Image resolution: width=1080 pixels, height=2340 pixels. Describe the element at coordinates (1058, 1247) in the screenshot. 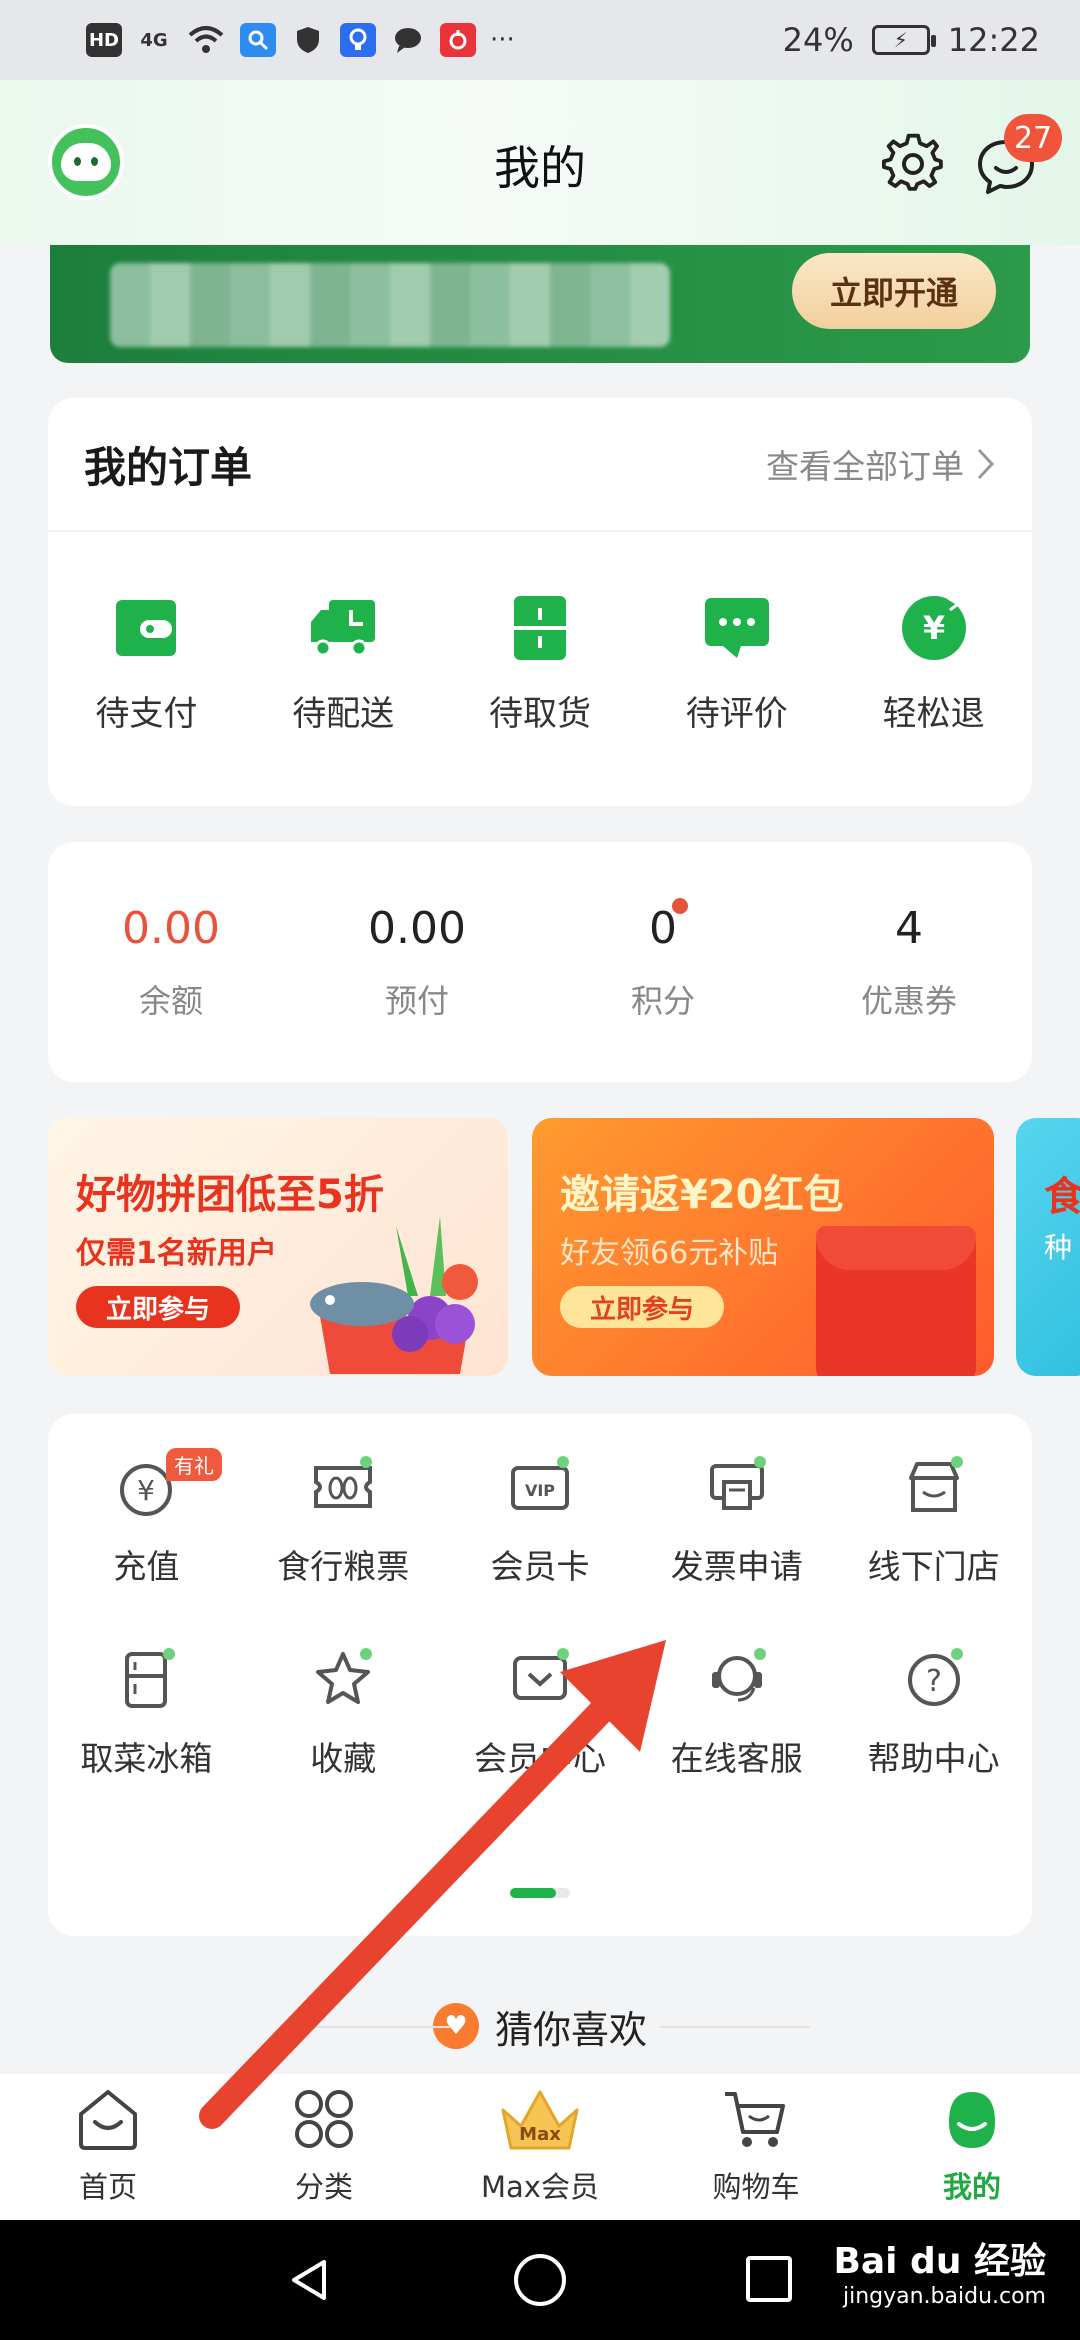

I see `promo-subtitle: 种` at that location.